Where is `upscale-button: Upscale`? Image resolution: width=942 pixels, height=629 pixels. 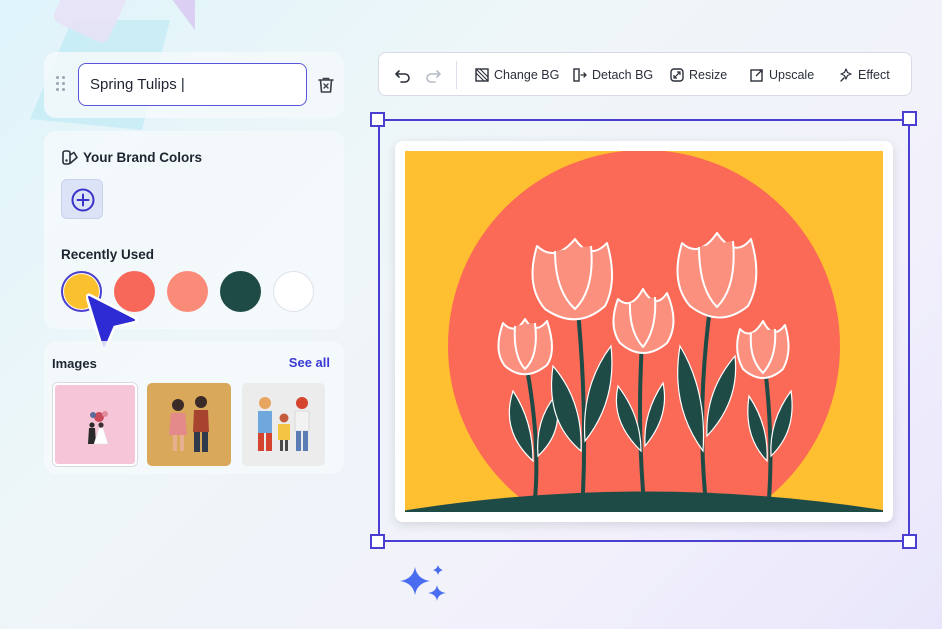
upscale-button: Upscale is located at coordinates (782, 75).